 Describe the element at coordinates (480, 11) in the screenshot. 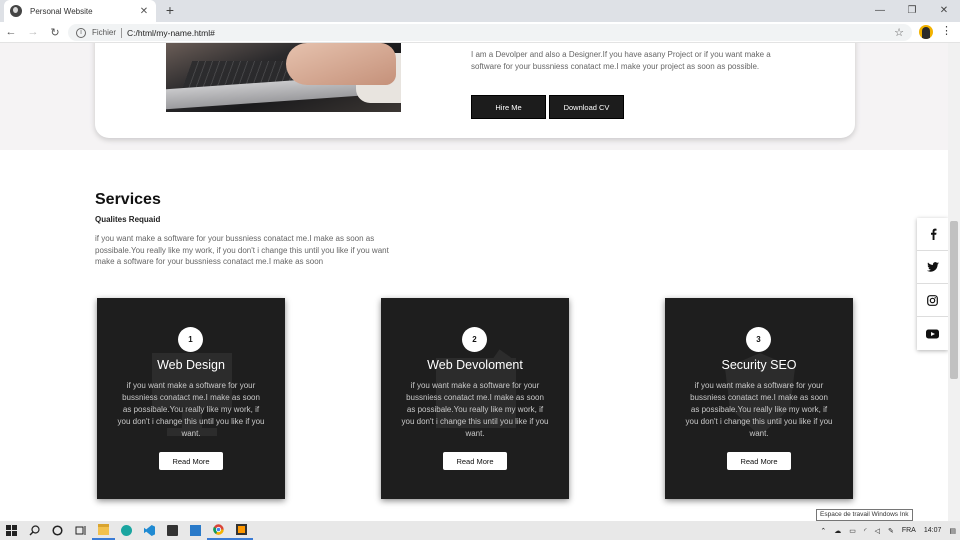

I see `tab-bar: Personal Website ✕ + — ❐ ✕` at that location.